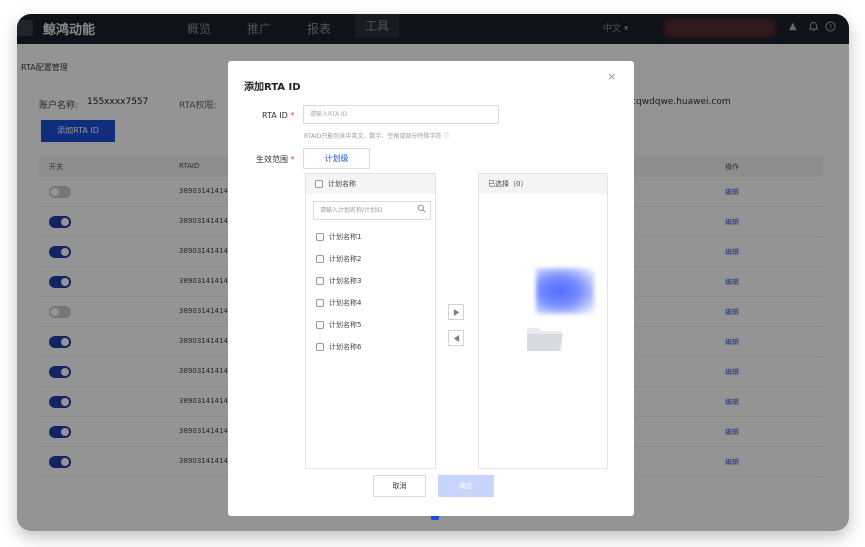 The height and width of the screenshot is (547, 865). I want to click on plan-list-item: 计划名称4, so click(338, 303).